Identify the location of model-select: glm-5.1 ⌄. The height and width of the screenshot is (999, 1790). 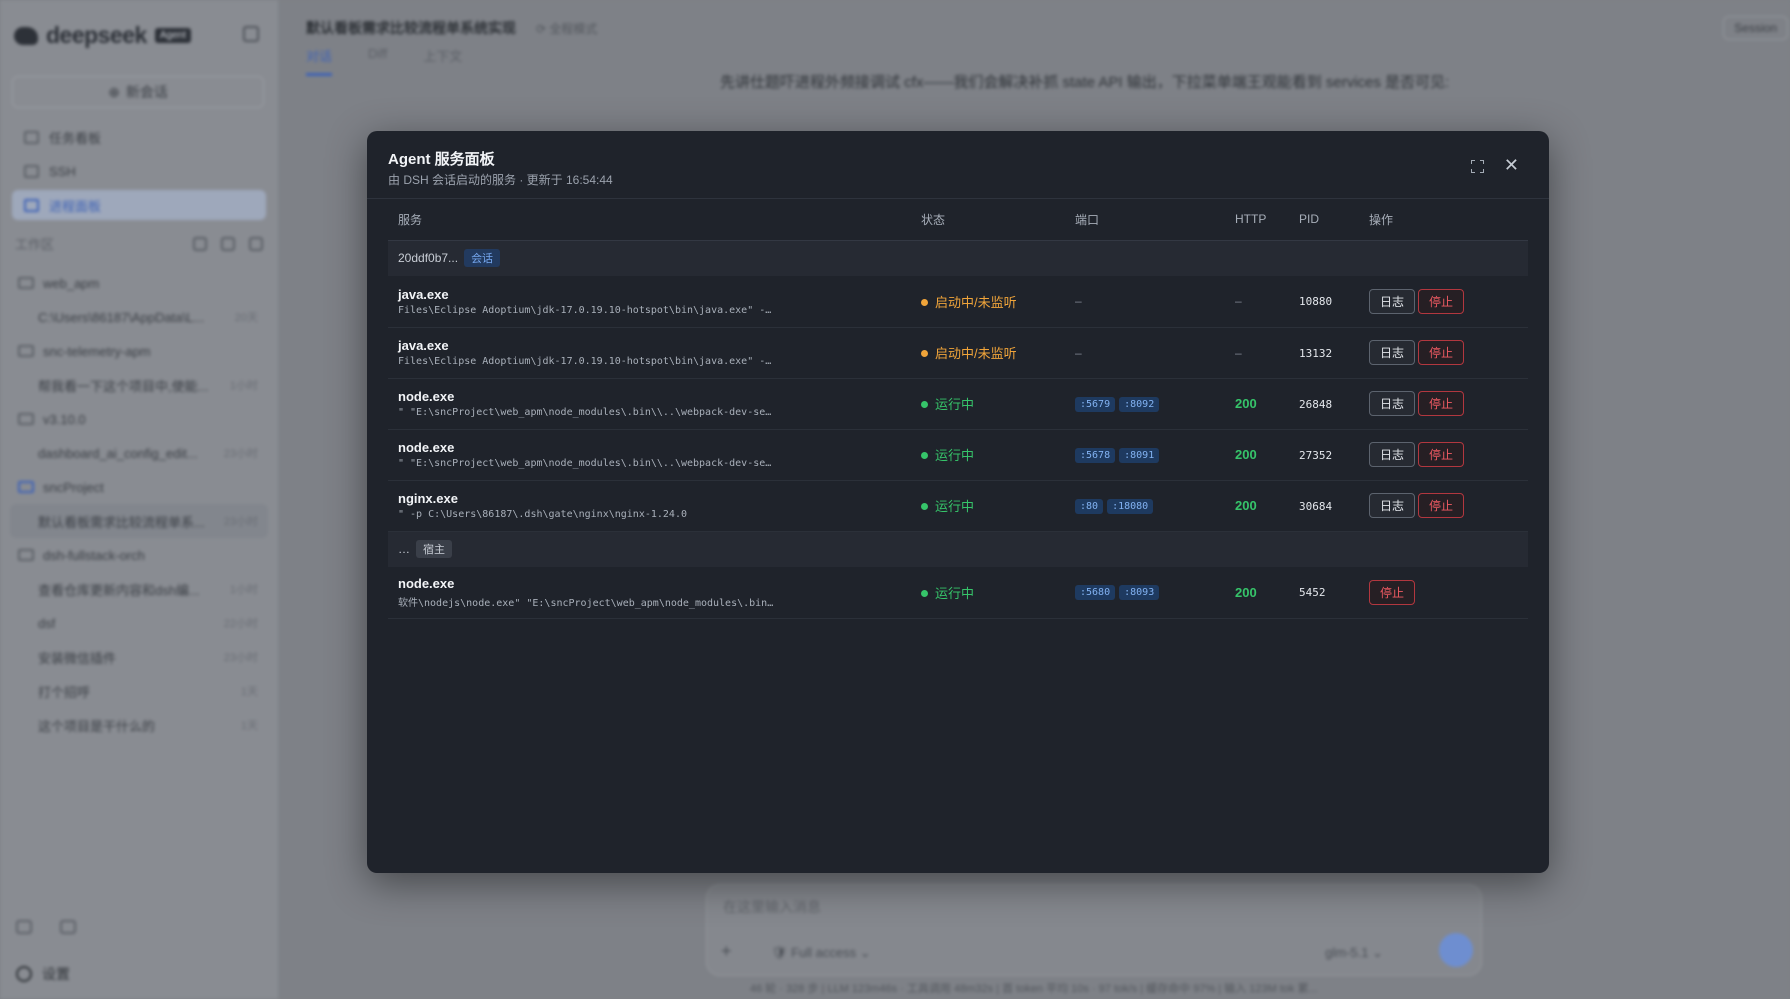
(1354, 953).